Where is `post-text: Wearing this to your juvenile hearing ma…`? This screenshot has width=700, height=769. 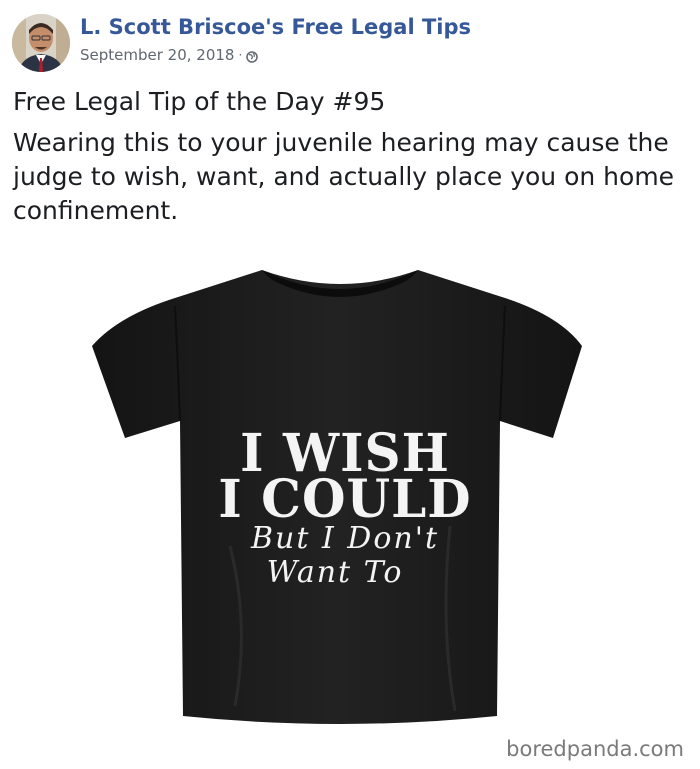 post-text: Wearing this to your juvenile hearing ma… is located at coordinates (344, 176).